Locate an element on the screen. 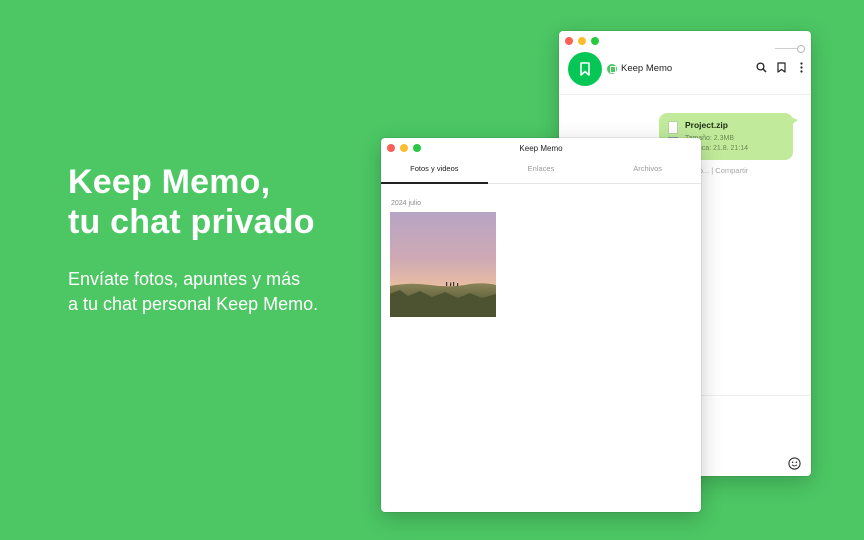 This screenshot has height=540, width=864. zip-file-icon is located at coordinates (673, 127).